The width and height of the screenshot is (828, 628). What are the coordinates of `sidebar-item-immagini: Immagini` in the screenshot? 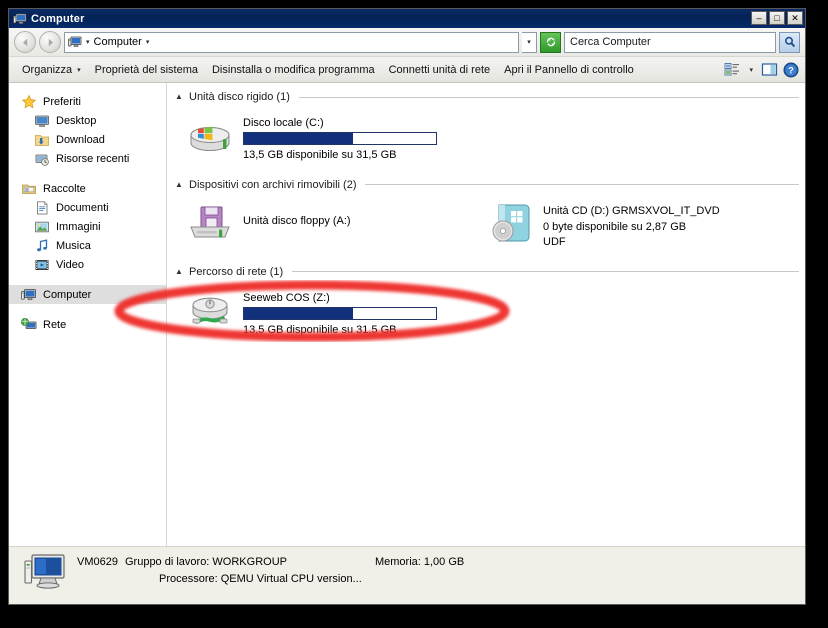 It's located at (87, 226).